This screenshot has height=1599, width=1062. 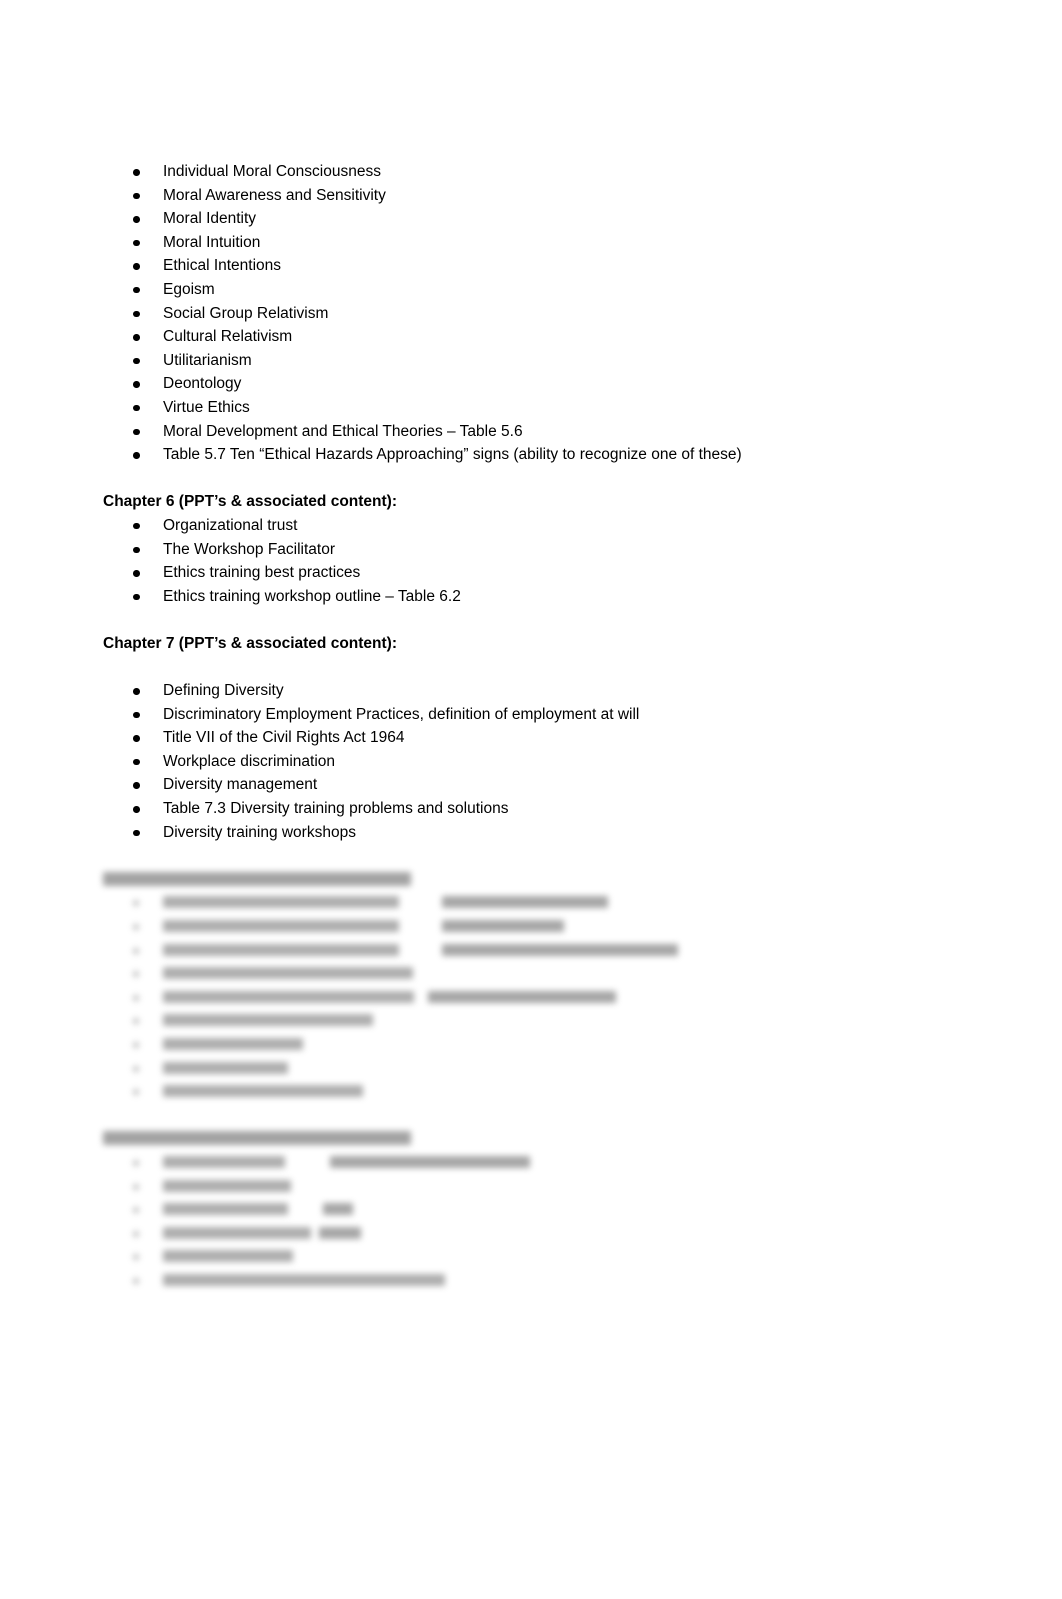 What do you see at coordinates (483, 219) in the screenshot?
I see `list-item: Moral Identity` at bounding box center [483, 219].